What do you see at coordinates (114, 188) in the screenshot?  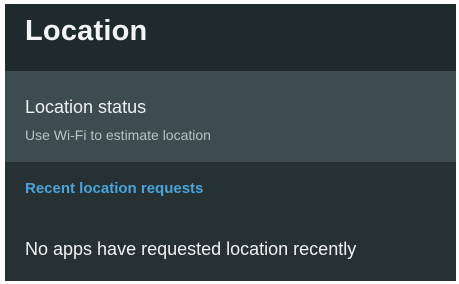 I see `recent-location-requests-header: Recent location requests` at bounding box center [114, 188].